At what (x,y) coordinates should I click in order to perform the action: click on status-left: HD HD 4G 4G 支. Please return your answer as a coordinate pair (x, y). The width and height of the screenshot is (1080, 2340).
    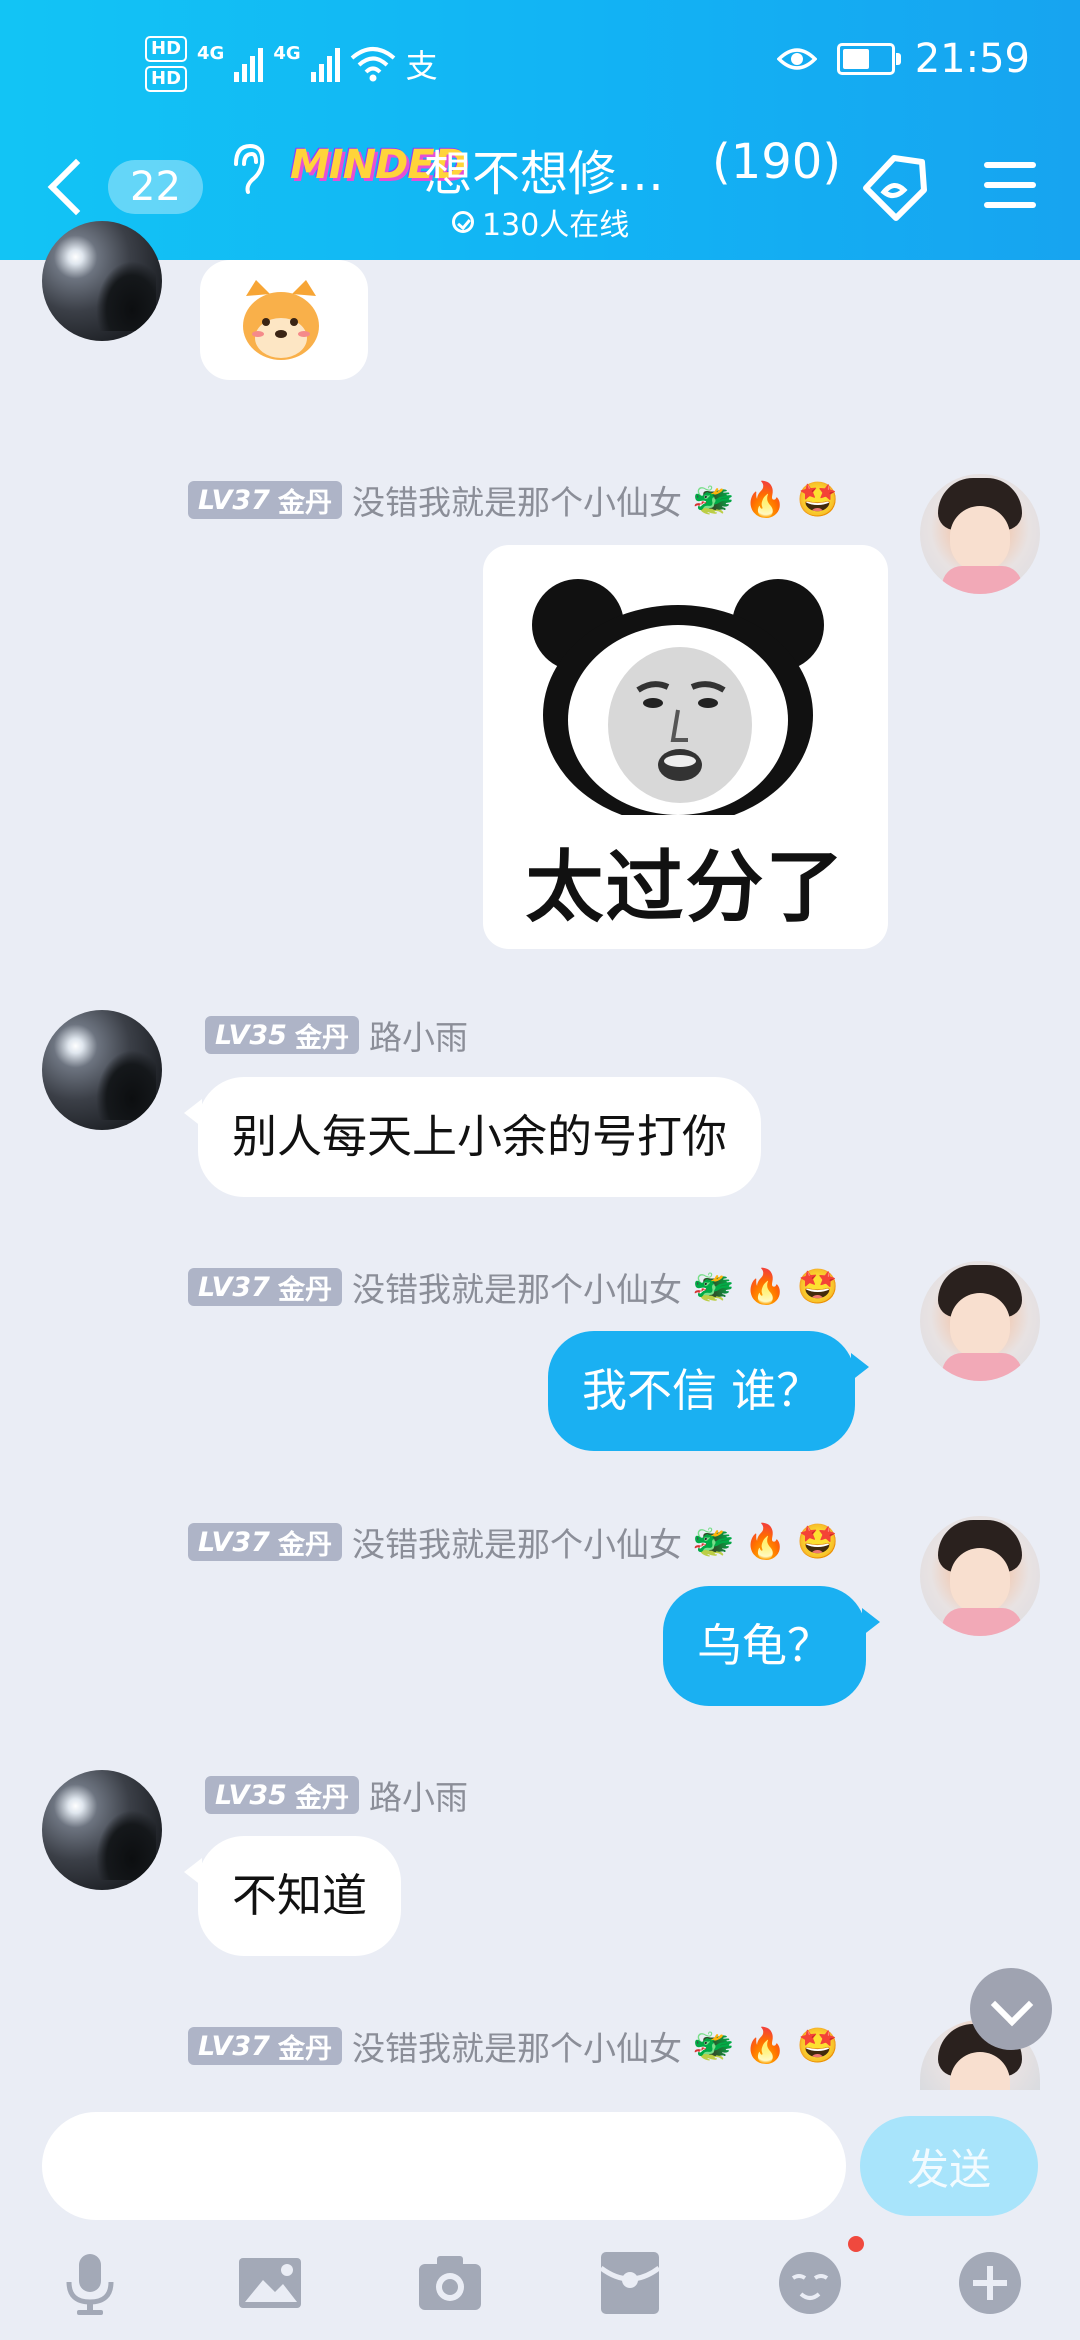
    Looking at the image, I should click on (291, 64).